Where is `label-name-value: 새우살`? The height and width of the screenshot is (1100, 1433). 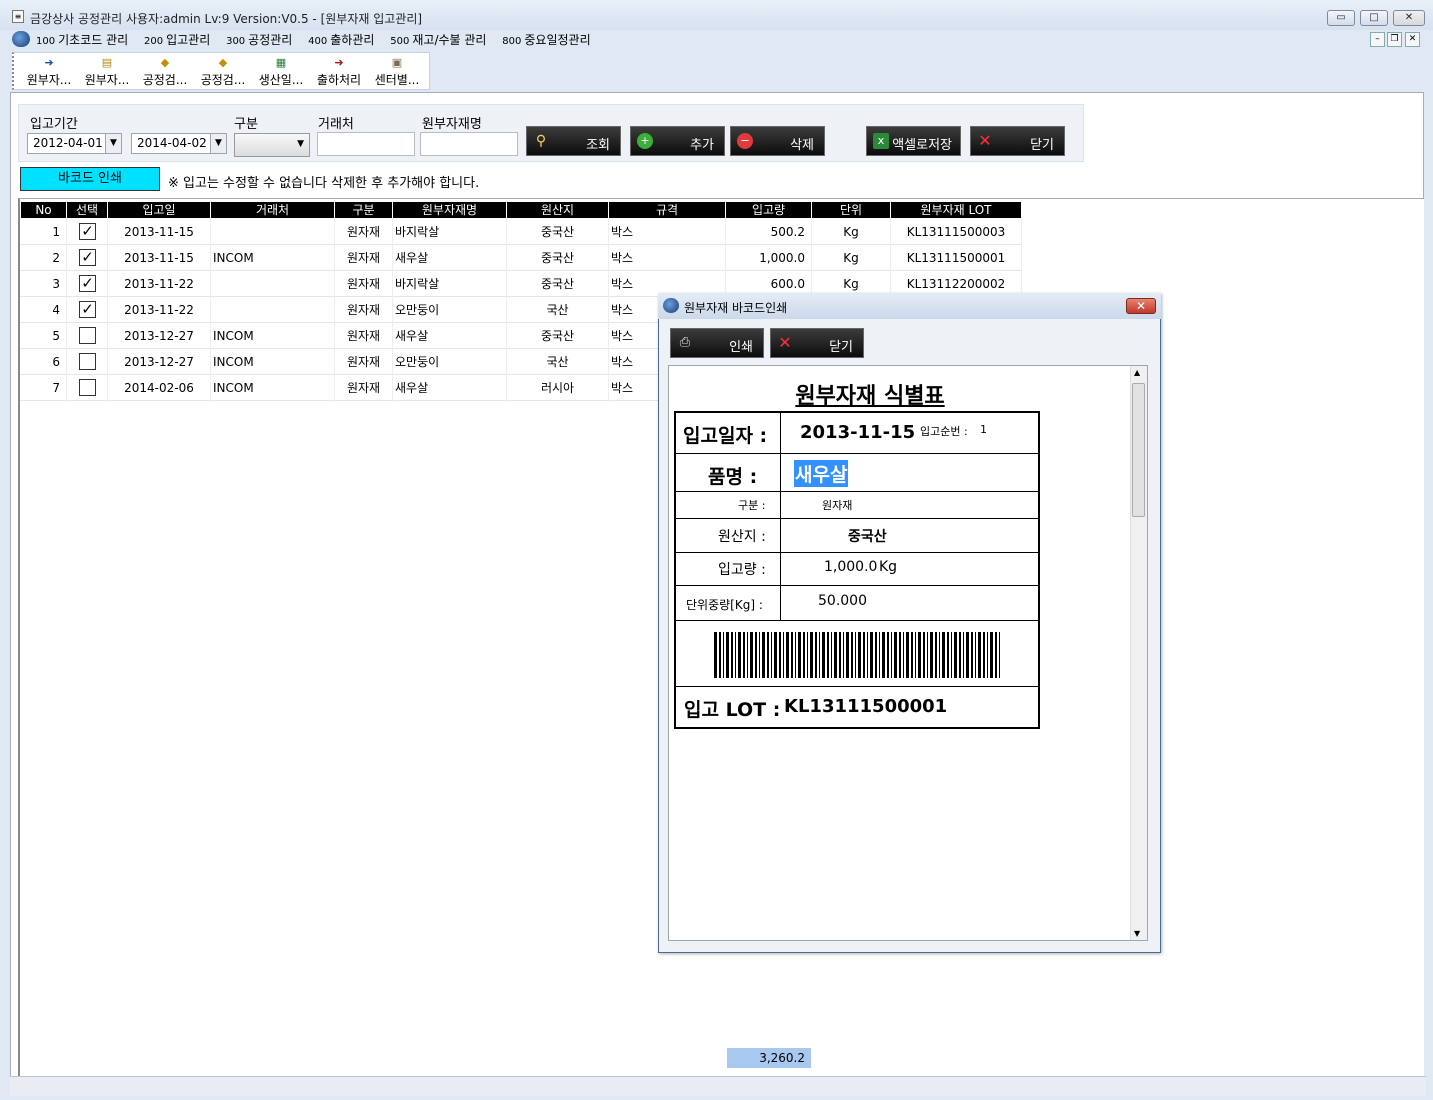 label-name-value: 새우살 is located at coordinates (821, 473).